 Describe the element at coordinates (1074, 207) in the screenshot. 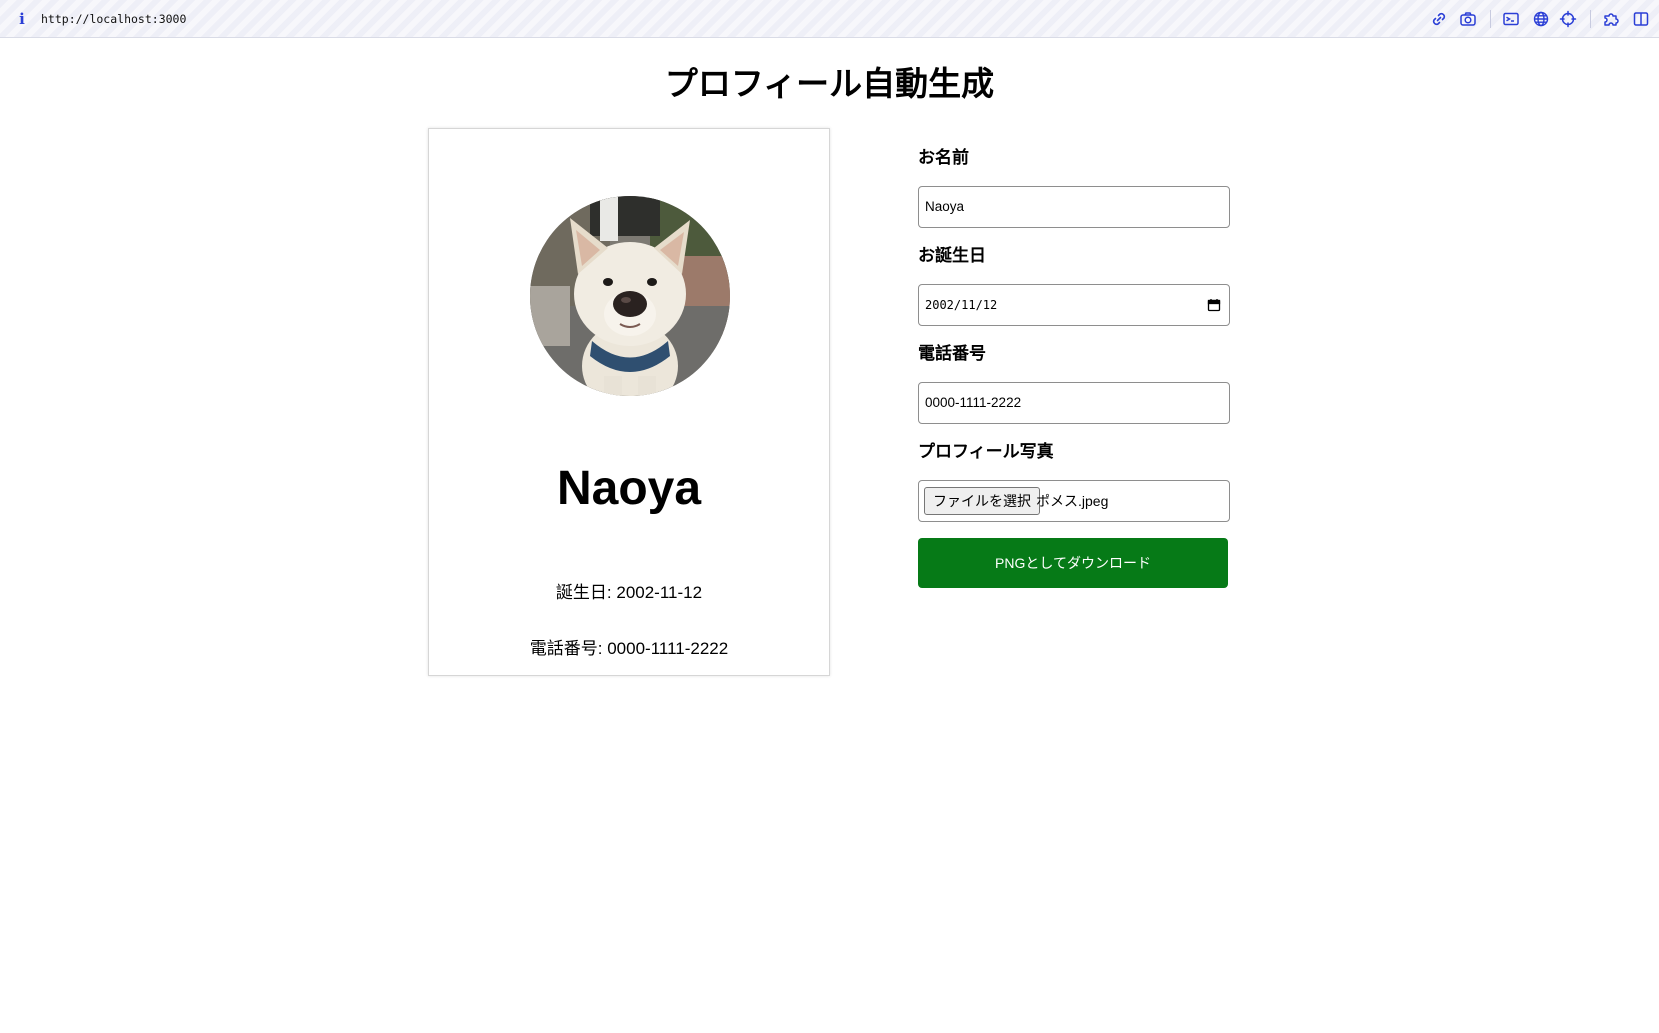

I see `name-input: Naoya` at that location.